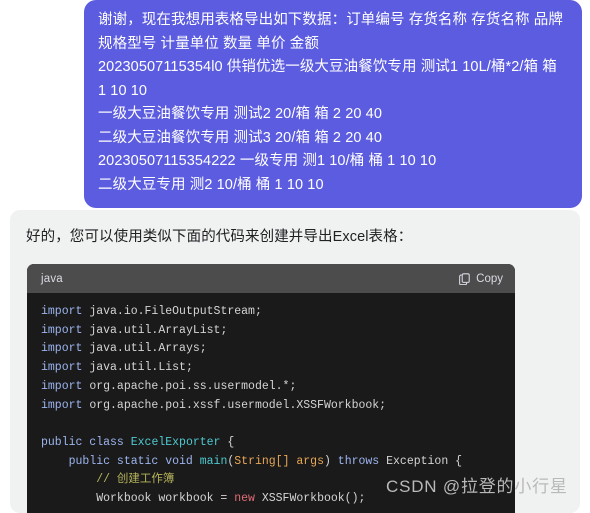 The image size is (590, 513). Describe the element at coordinates (169, 386) in the screenshot. I see `code-line: import org.apache.poi.ss.usermodel.*;` at that location.